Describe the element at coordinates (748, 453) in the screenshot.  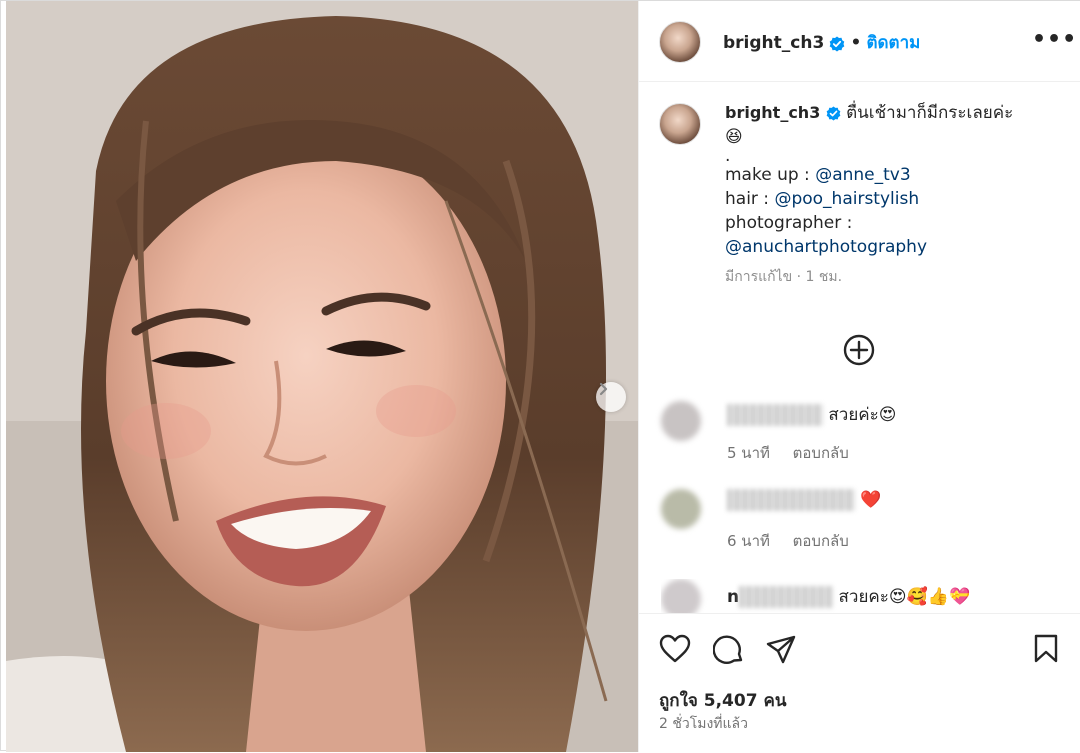
I see `comment-age: 5 นาที` at that location.